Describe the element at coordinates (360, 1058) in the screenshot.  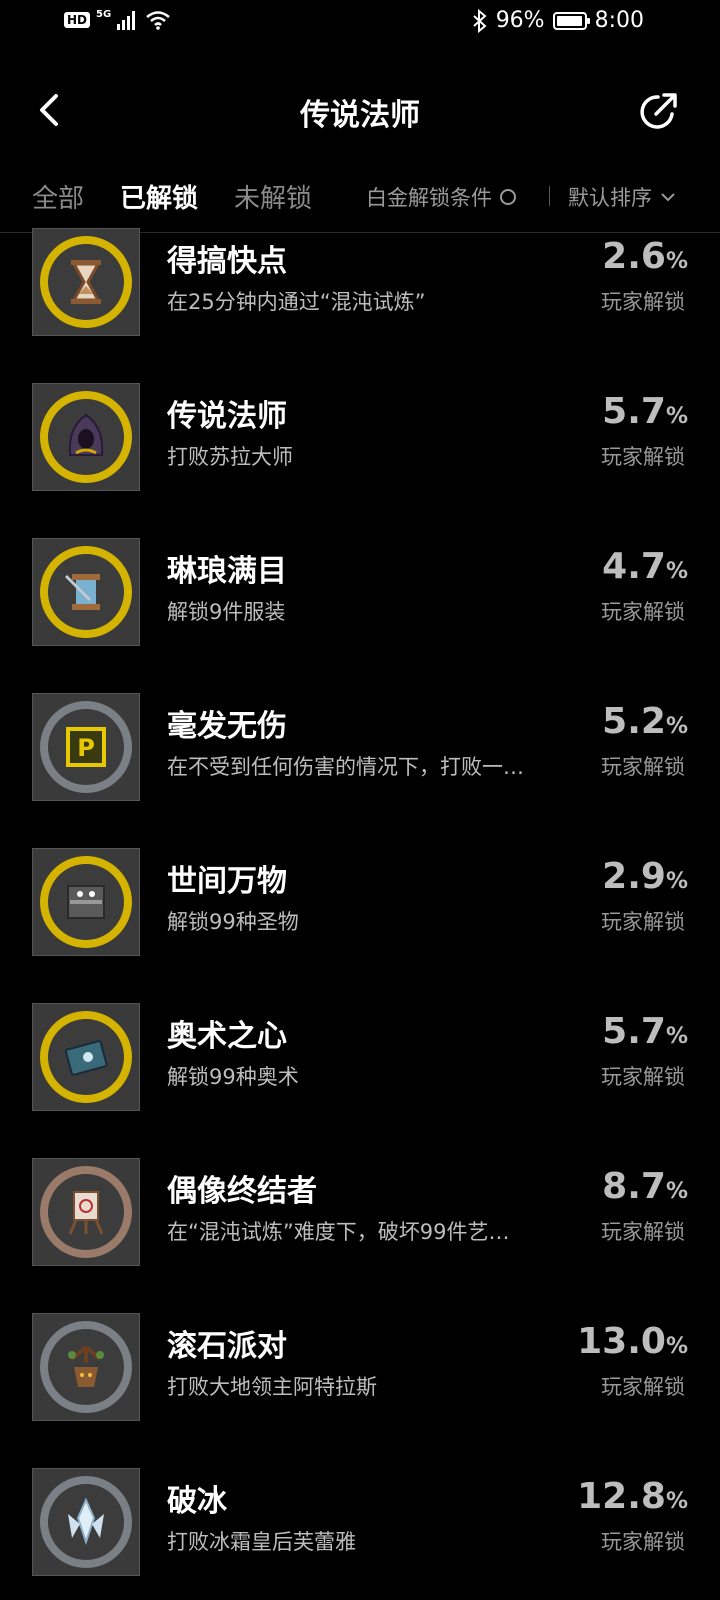
I see `achievement-item: 奥术之心解锁99种奥术 5.7% 玩家解锁` at that location.